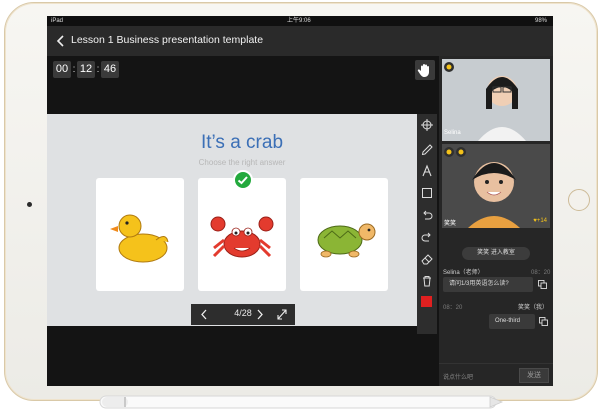 The height and width of the screenshot is (414, 600). I want to click on answer-card-turtle, so click(344, 234).